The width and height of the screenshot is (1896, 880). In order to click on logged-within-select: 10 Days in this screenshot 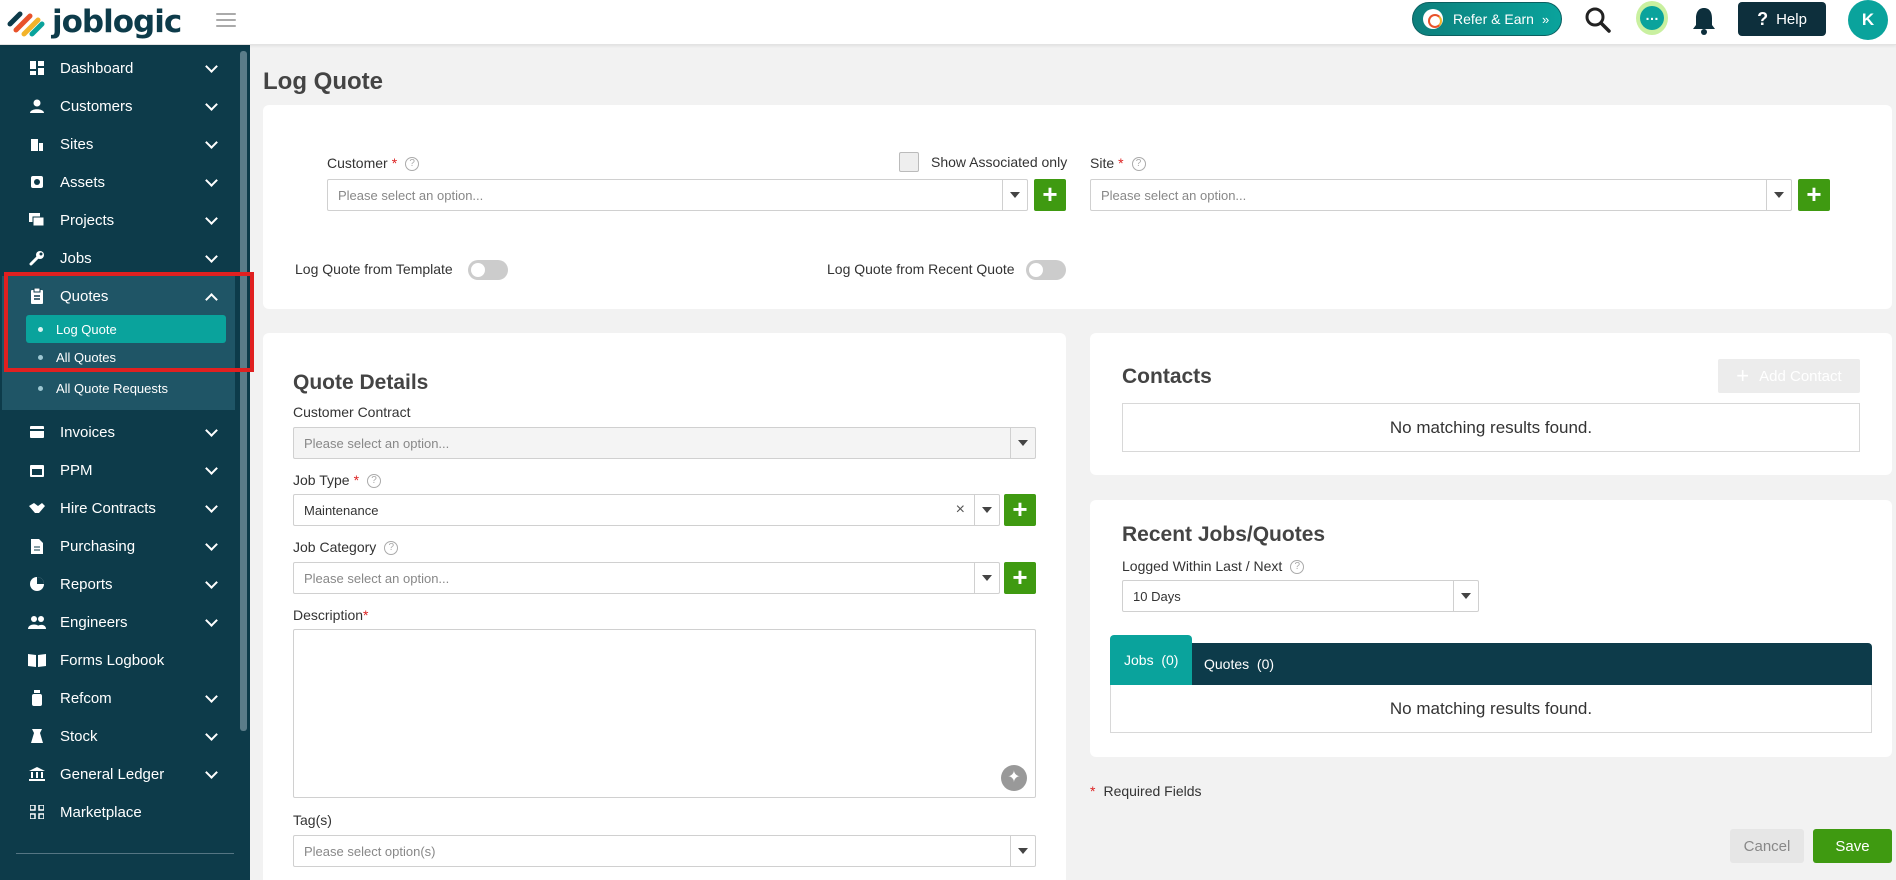, I will do `click(1300, 596)`.